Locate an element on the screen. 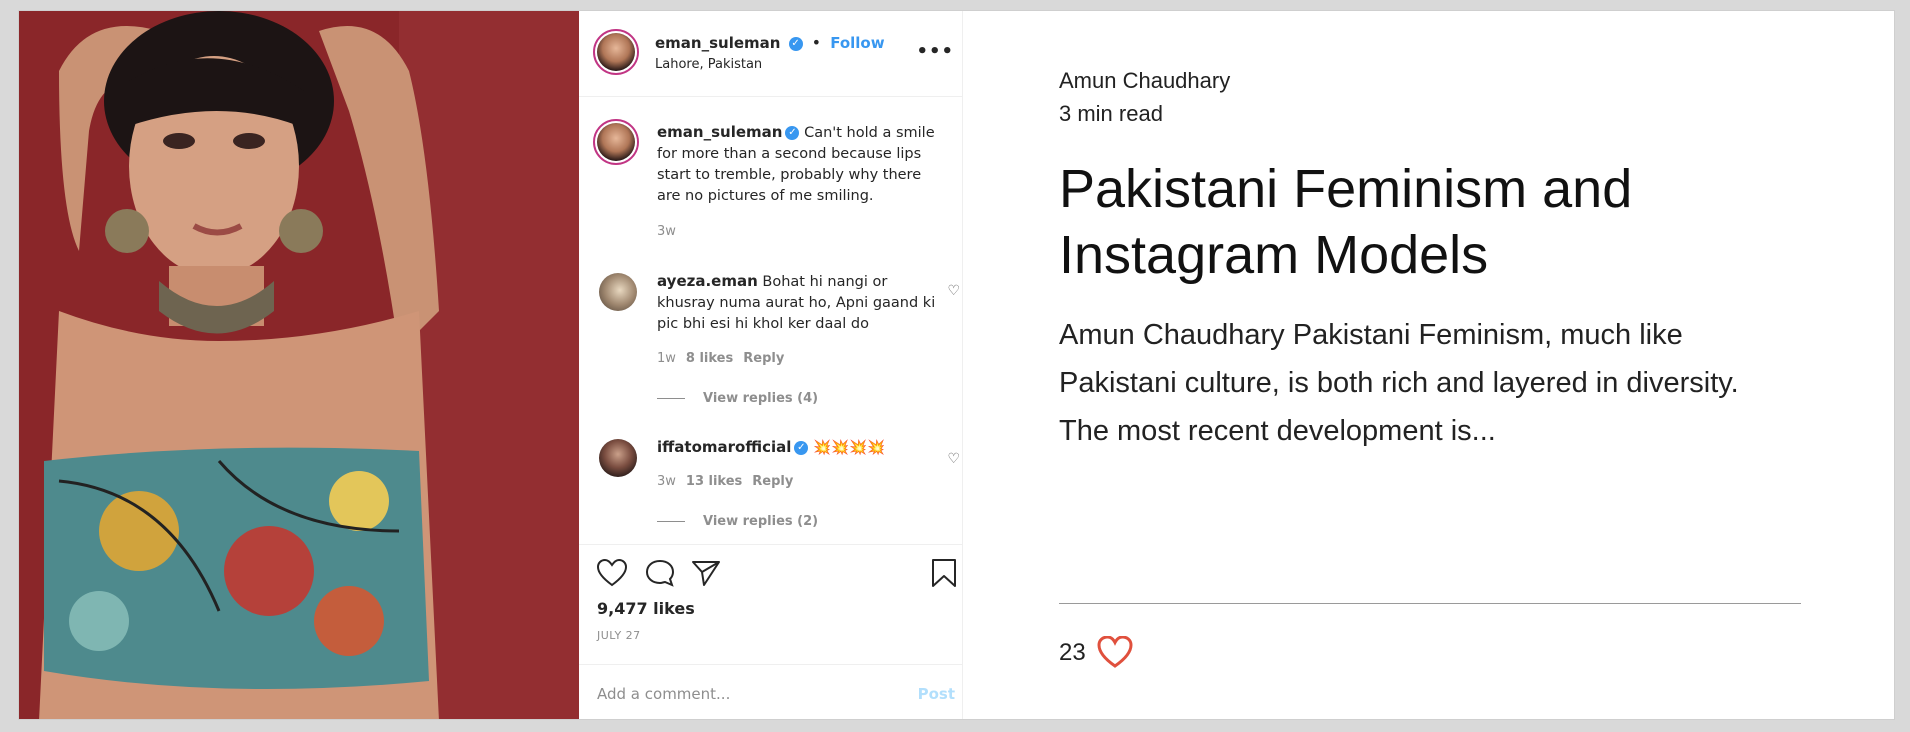 The height and width of the screenshot is (732, 1910). like-heart-icon is located at coordinates (612, 573).